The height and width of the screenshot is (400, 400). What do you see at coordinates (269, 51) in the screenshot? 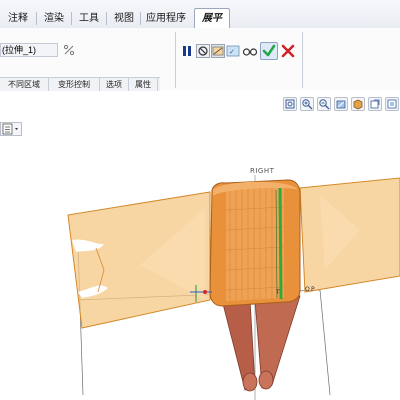
I see `checkmark-icon` at bounding box center [269, 51].